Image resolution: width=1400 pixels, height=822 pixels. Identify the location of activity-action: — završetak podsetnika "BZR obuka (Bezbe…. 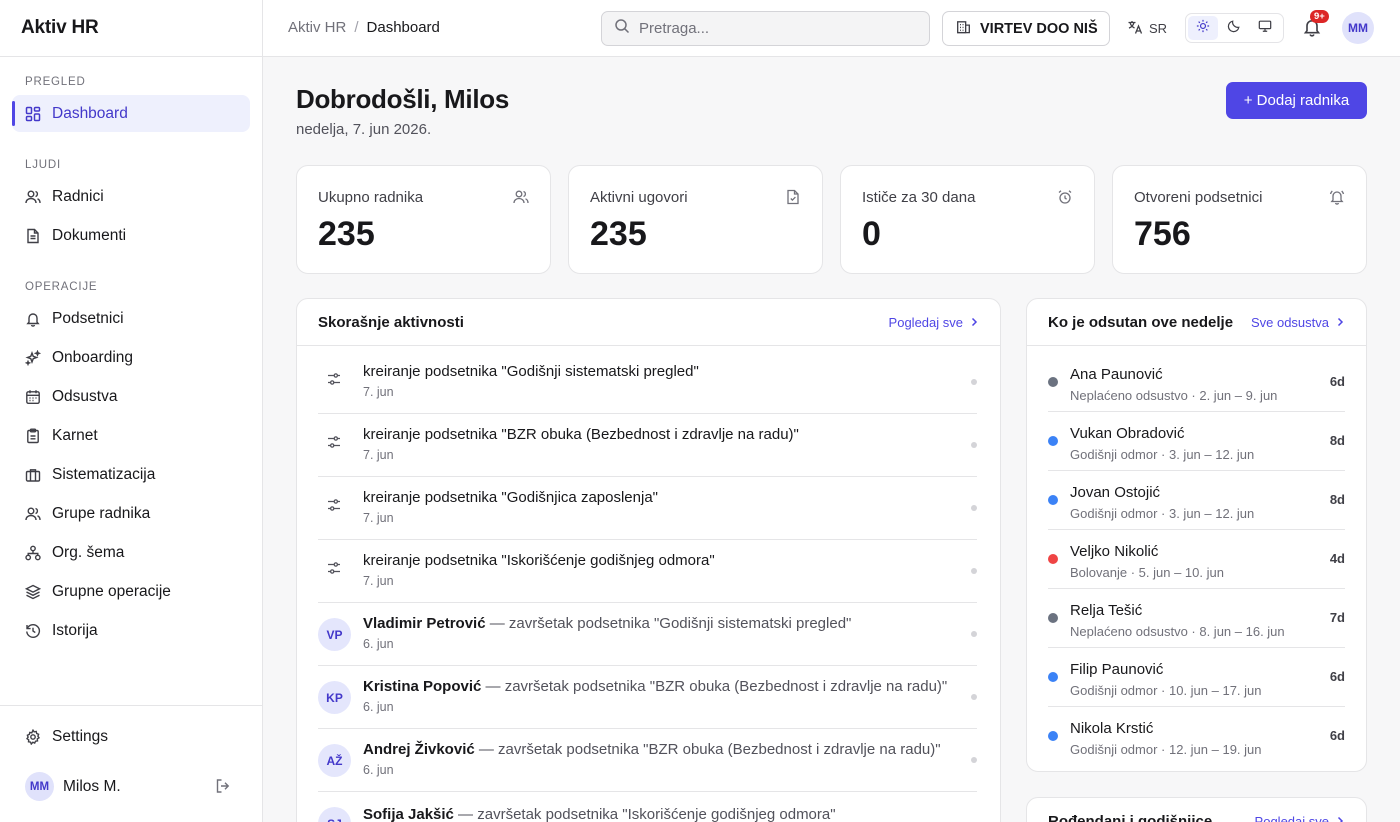
(707, 749).